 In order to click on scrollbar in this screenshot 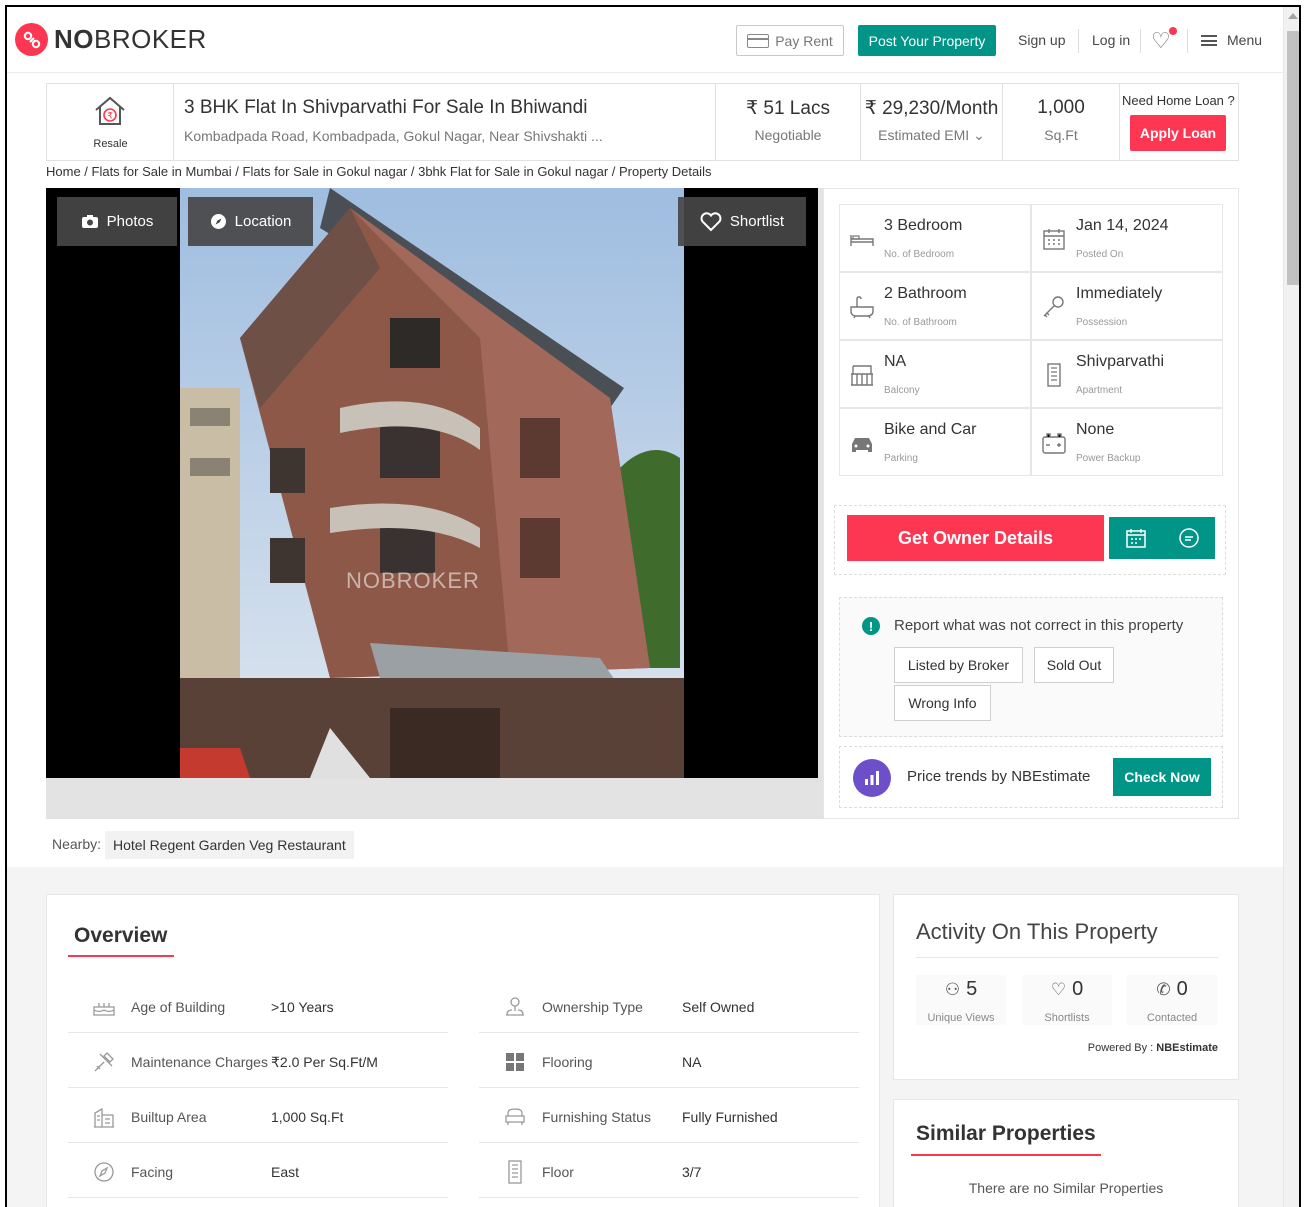, I will do `click(1291, 607)`.